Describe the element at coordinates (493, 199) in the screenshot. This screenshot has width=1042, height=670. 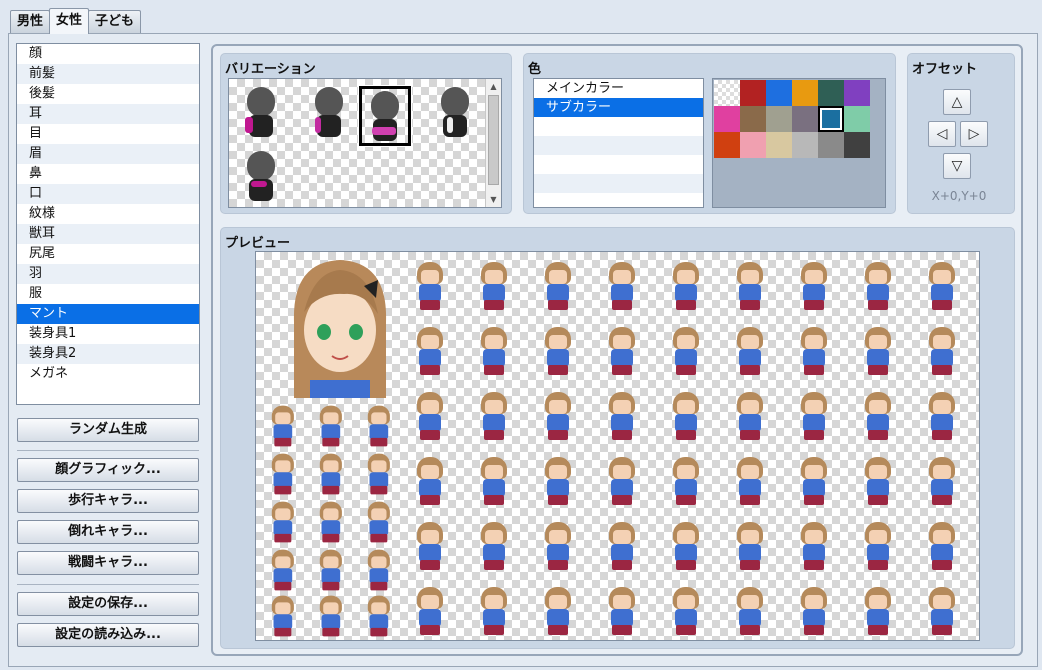
I see `scroll-down-icon: ▼` at that location.